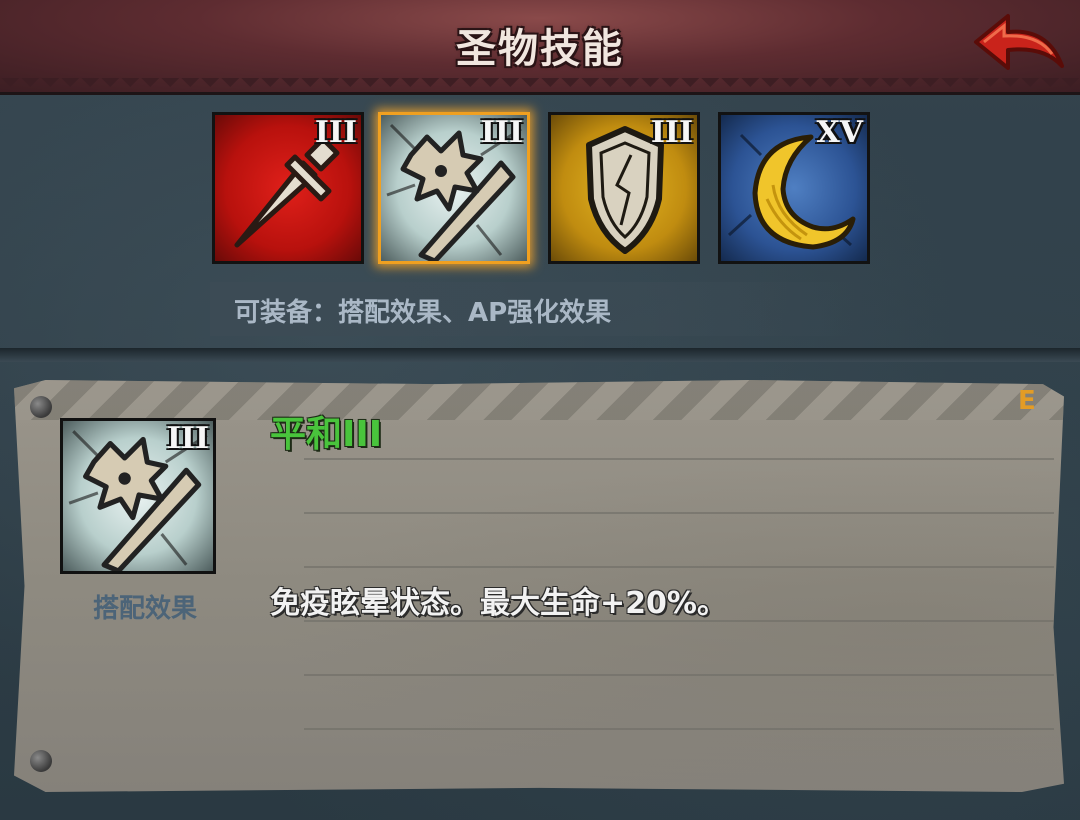 This screenshot has width=1080, height=820. I want to click on relic-slot-row: III III III XV, so click(542, 188).